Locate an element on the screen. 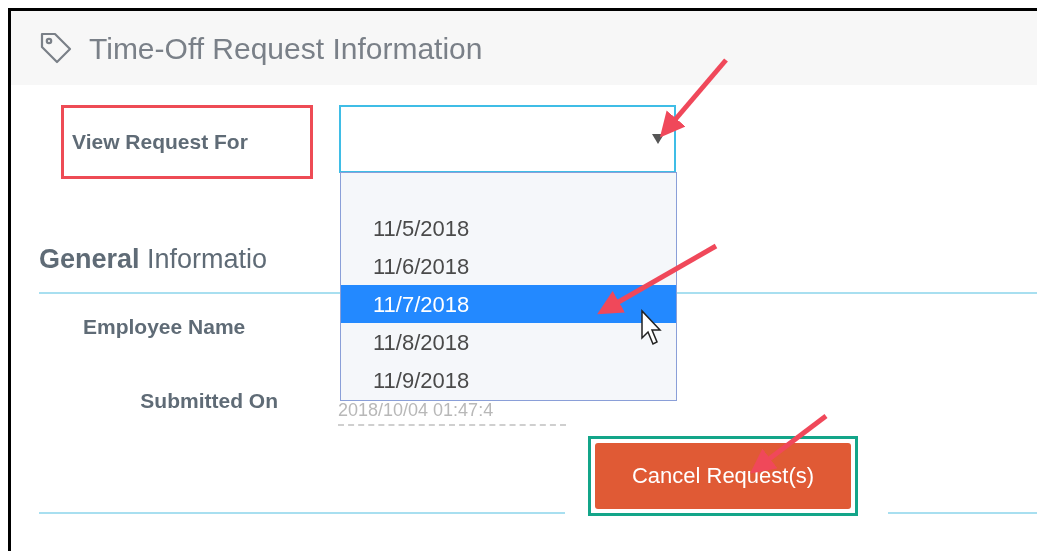 This screenshot has height=554, width=1037. cancel-request-button: Cancel Request(s) is located at coordinates (723, 475).